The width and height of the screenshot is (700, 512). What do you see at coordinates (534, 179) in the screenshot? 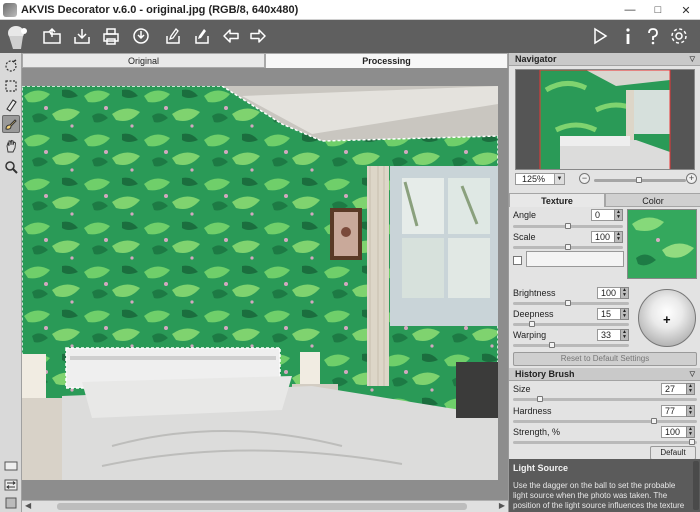
I see `zoom-value: 125%` at bounding box center [534, 179].